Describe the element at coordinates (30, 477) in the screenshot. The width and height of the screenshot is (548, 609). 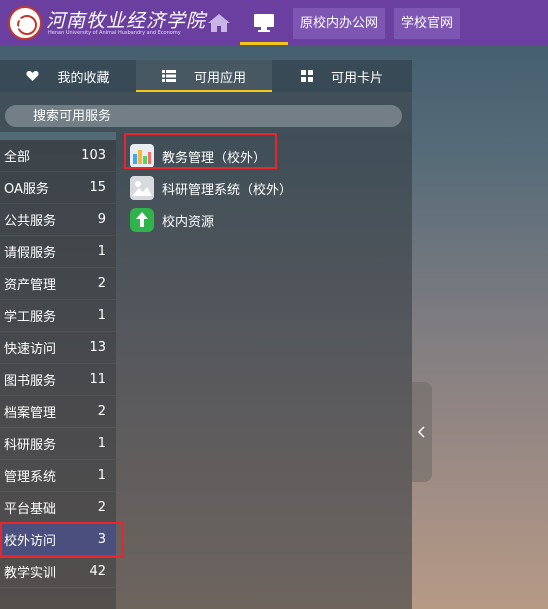
I see `category-label: 管理系统` at that location.